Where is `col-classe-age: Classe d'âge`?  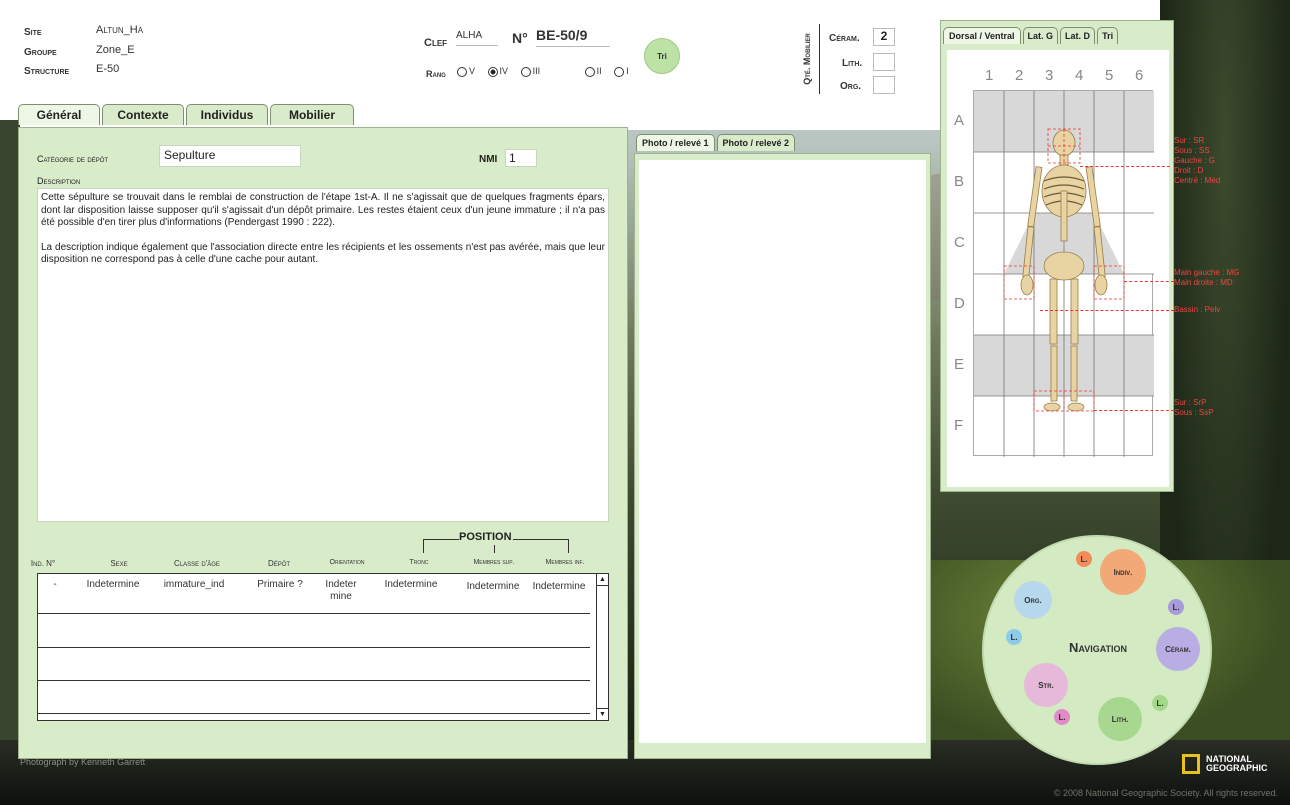 col-classe-age: Classe d'âge is located at coordinates (197, 563).